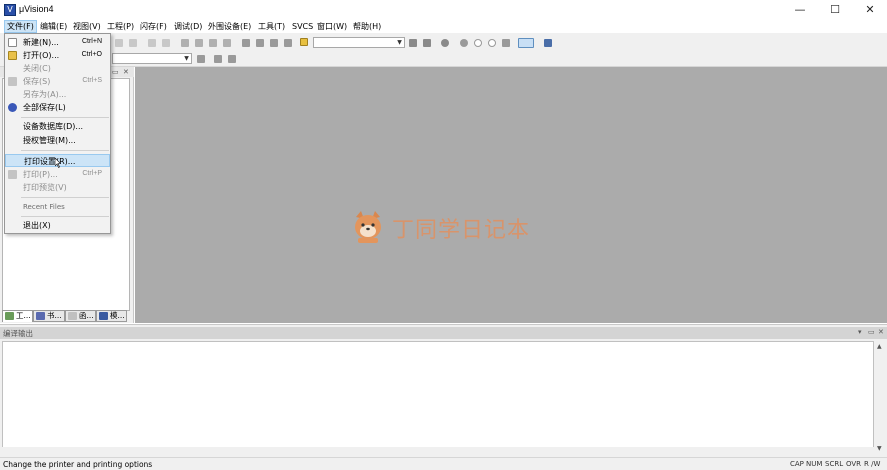  Describe the element at coordinates (246, 43) in the screenshot. I see `indent-icon` at that location.